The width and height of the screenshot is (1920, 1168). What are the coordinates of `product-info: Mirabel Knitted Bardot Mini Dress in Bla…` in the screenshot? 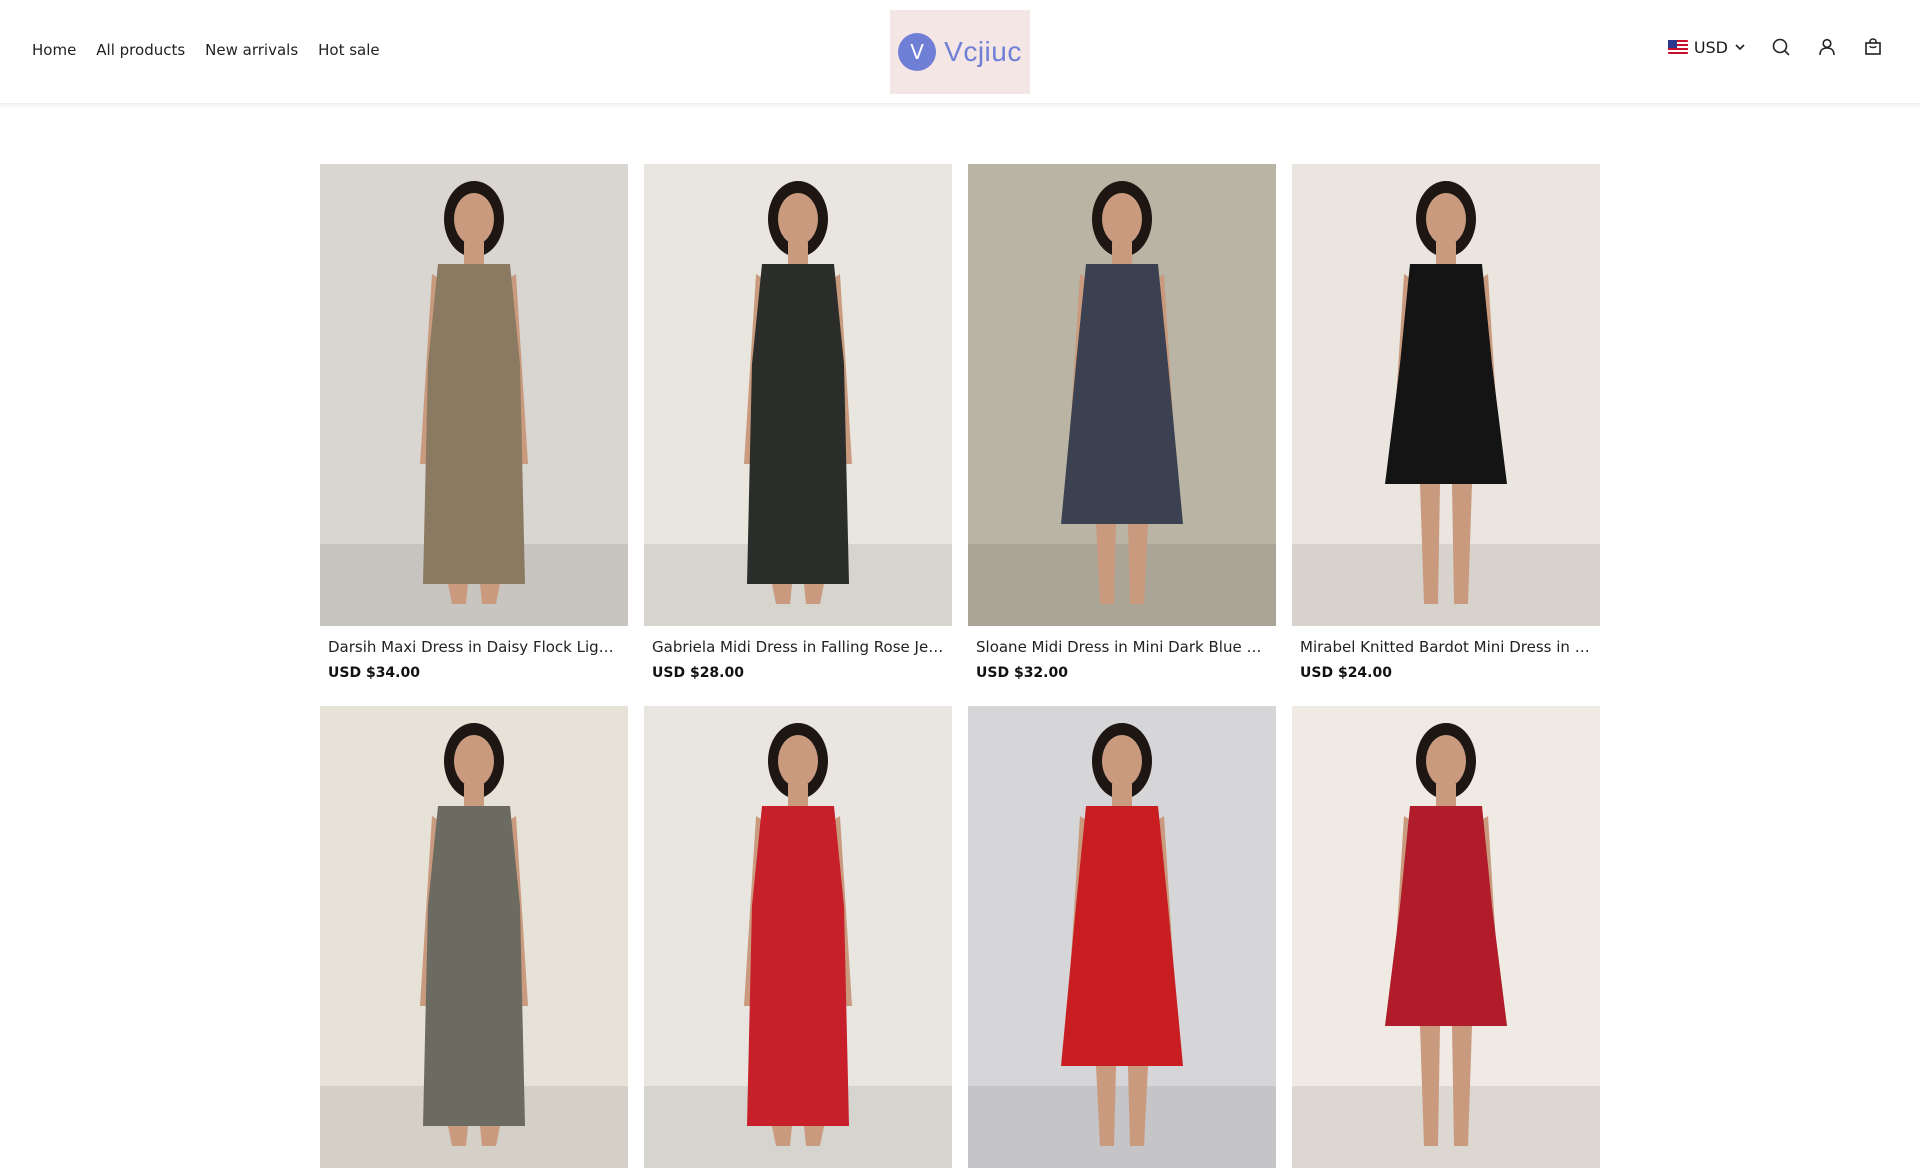 It's located at (1446, 654).